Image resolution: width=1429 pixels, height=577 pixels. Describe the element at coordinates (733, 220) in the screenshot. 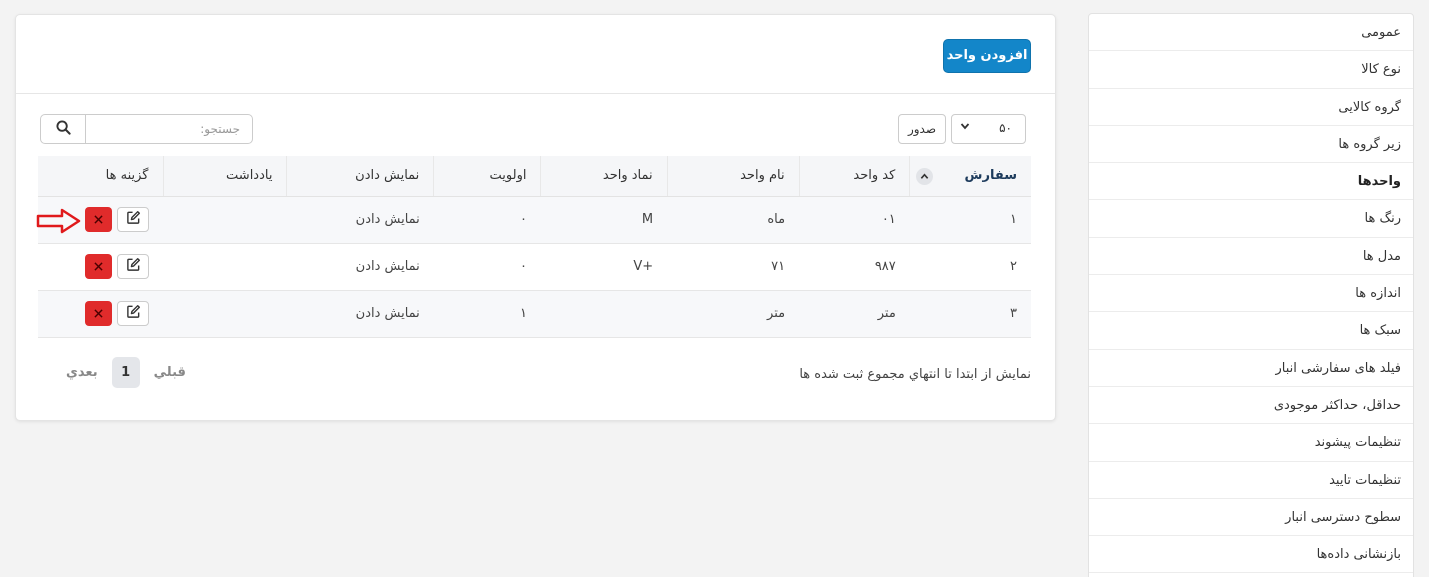

I see `cell-name: ماه` at that location.